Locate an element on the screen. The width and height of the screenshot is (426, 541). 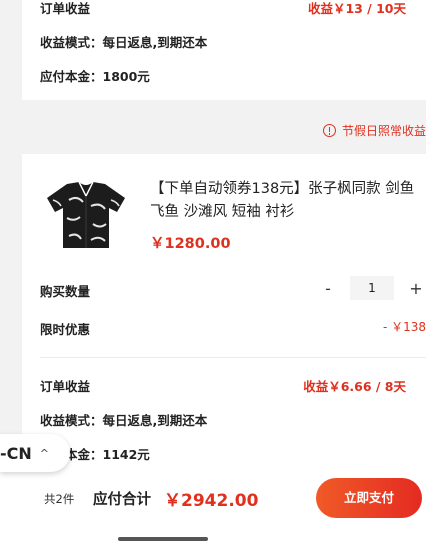
total-amount: ￥2942.00 is located at coordinates (211, 501).